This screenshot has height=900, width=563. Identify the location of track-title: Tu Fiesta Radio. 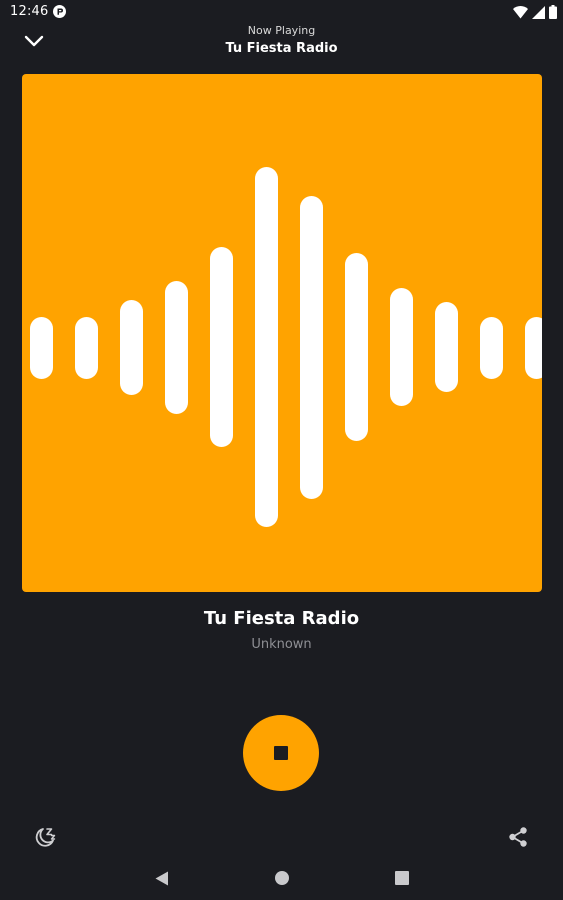
(281, 618).